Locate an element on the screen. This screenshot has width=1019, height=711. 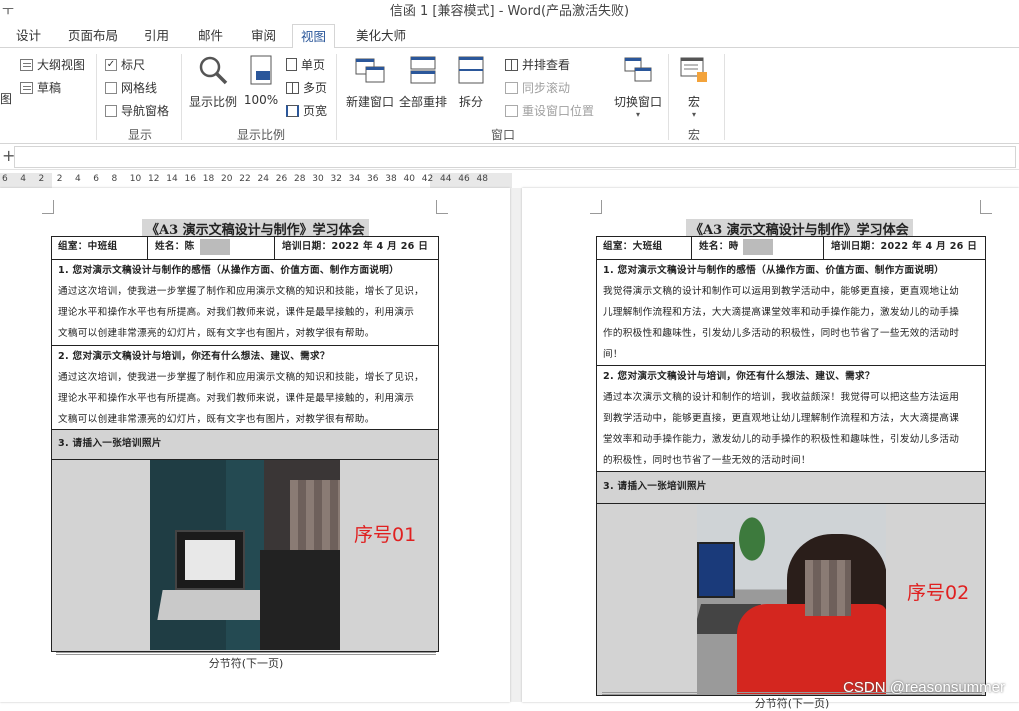
info-row: 组室：中班组 姓名：陈 培训日期：2022 年 4 月 26 日 is located at coordinates (245, 248).